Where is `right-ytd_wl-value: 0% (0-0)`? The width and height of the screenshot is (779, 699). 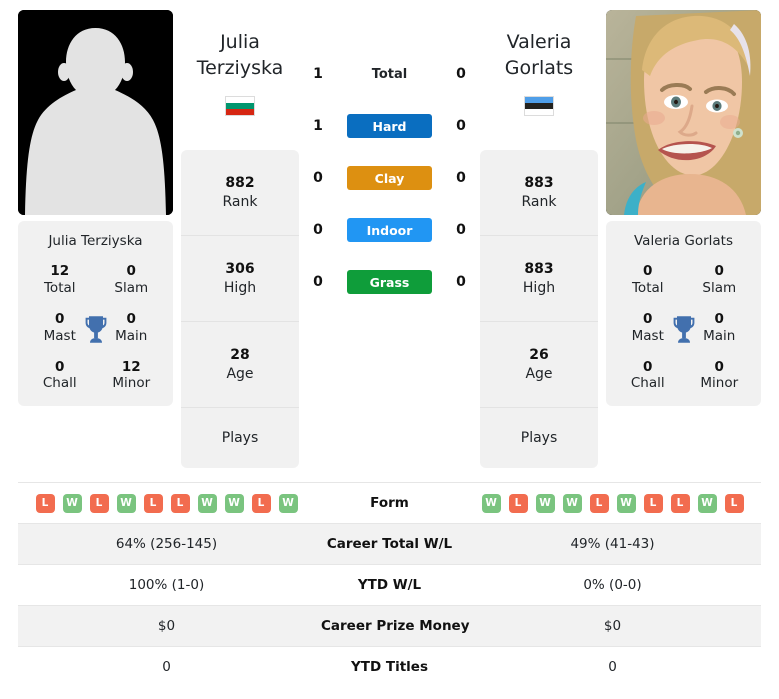
right-ytd_wl-value: 0% (0-0) is located at coordinates (612, 585).